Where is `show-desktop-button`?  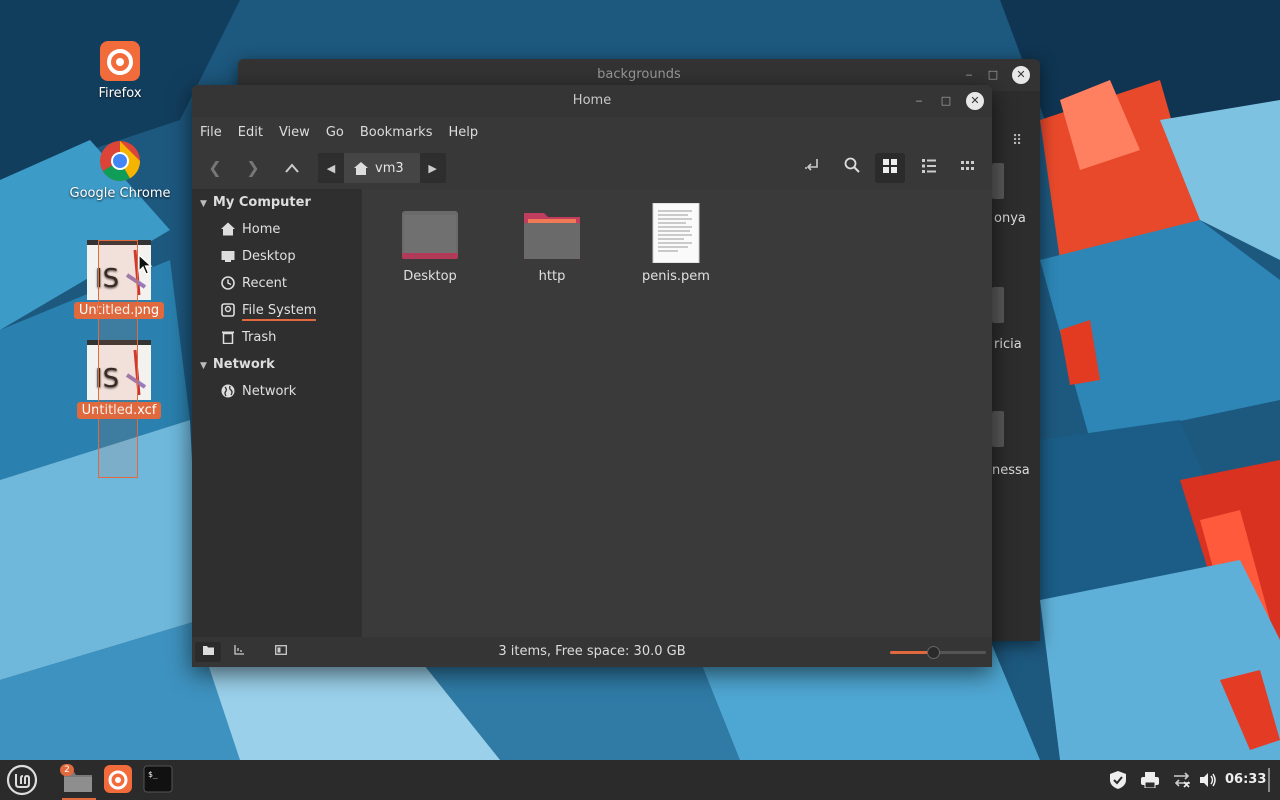
show-desktop-button is located at coordinates (1269, 780).